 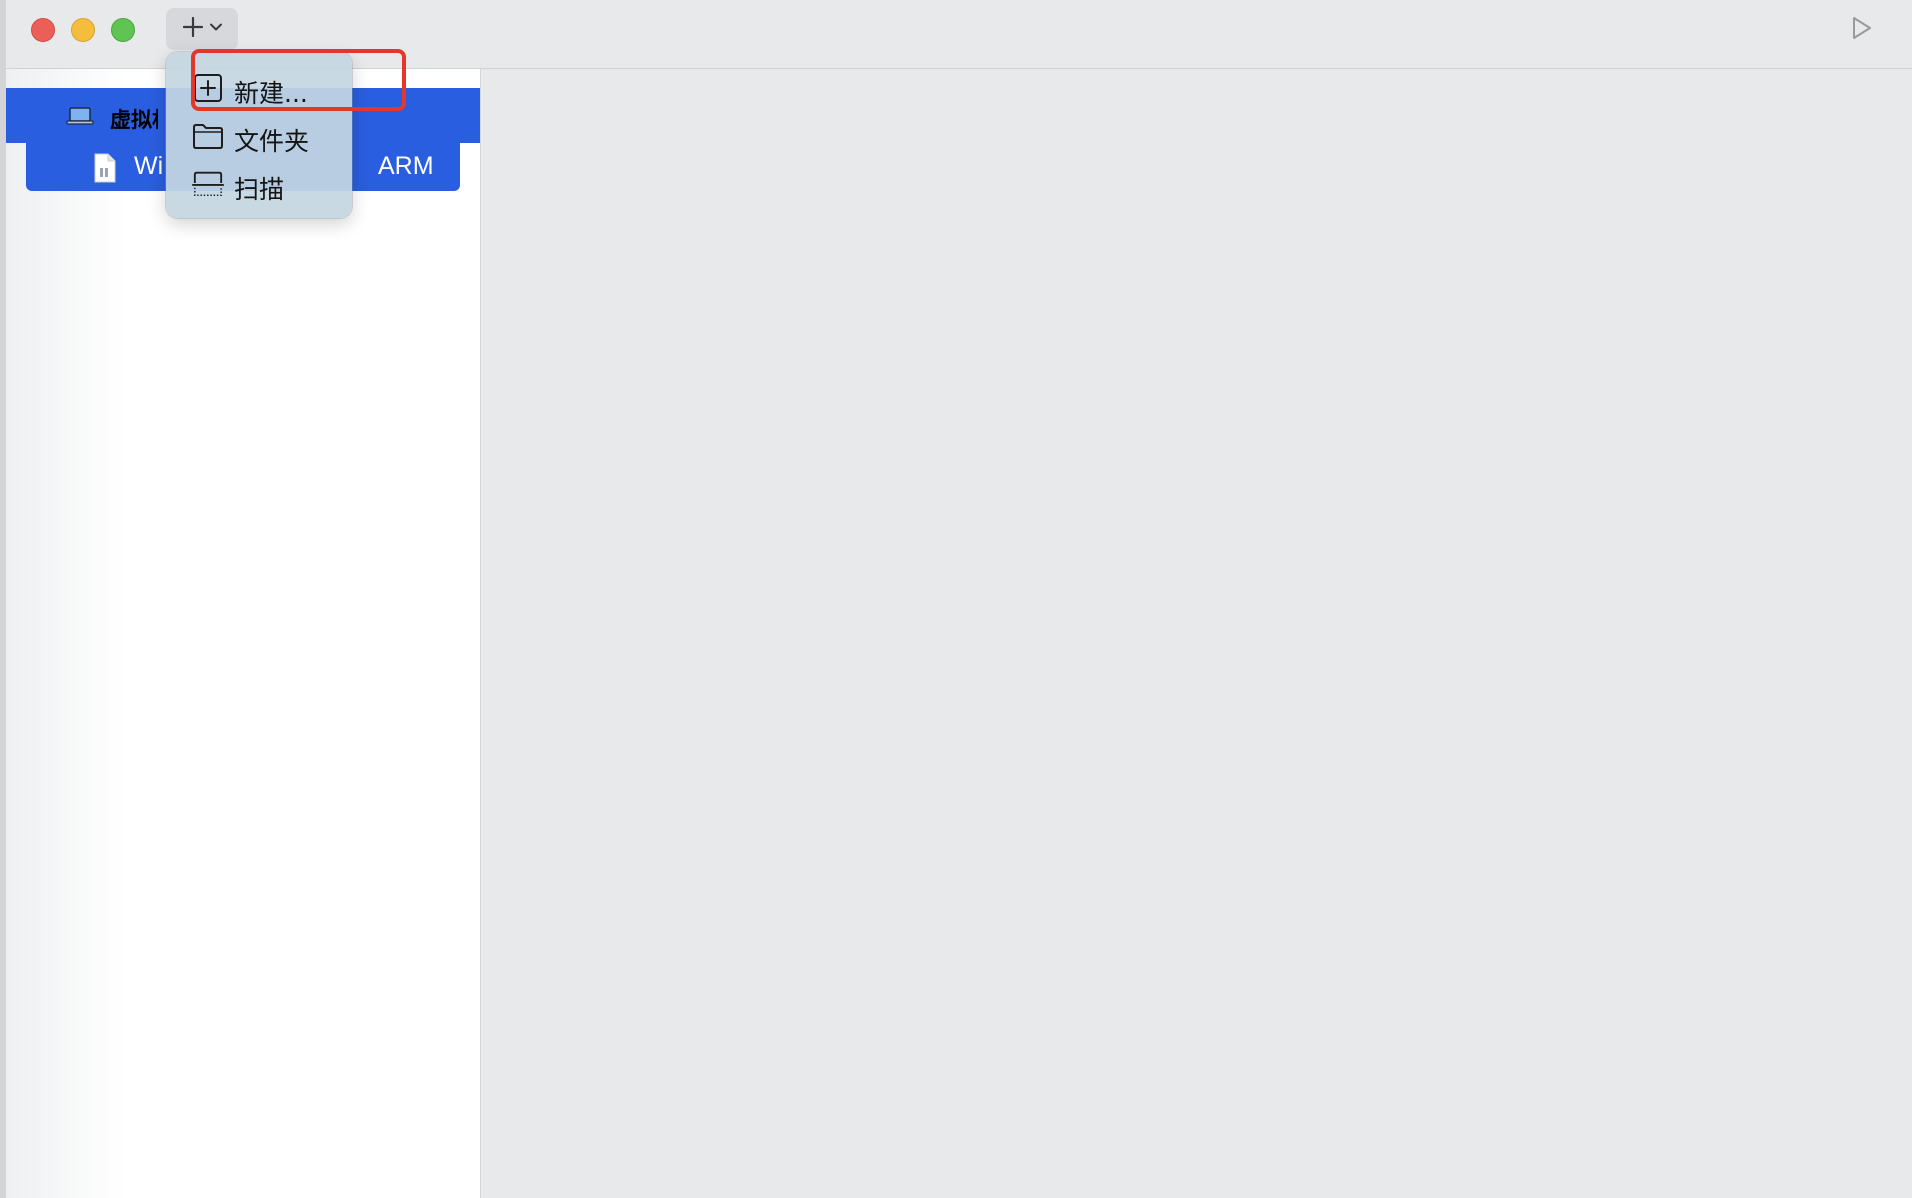 What do you see at coordinates (216, 29) in the screenshot?
I see `chevron-down-icon` at bounding box center [216, 29].